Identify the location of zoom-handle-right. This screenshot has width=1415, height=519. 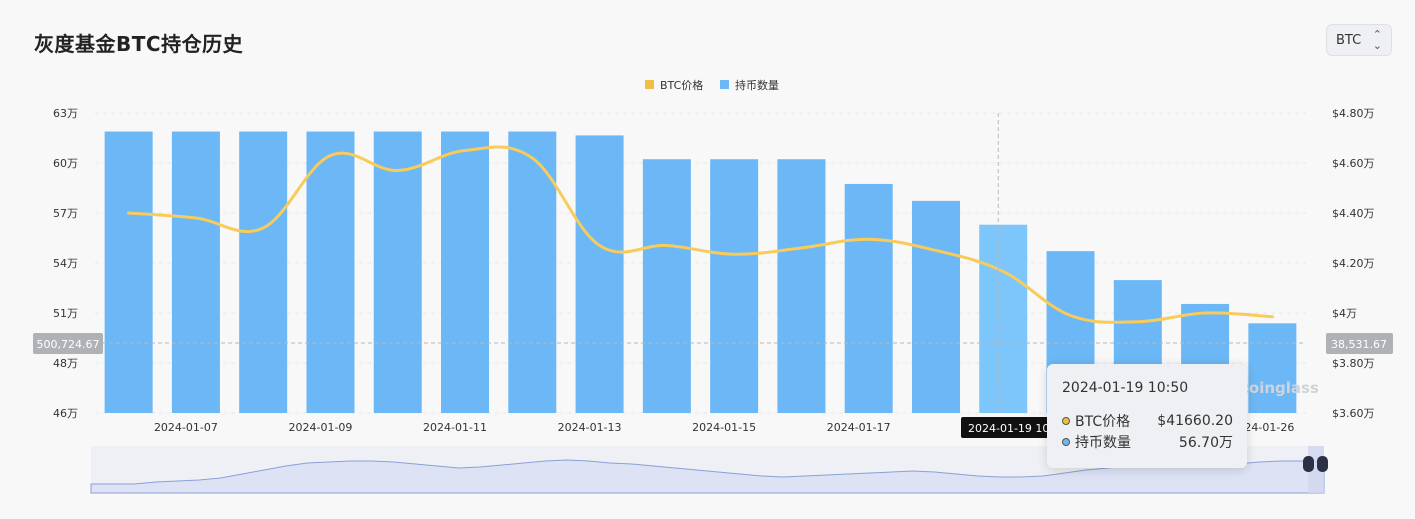
(1322, 464).